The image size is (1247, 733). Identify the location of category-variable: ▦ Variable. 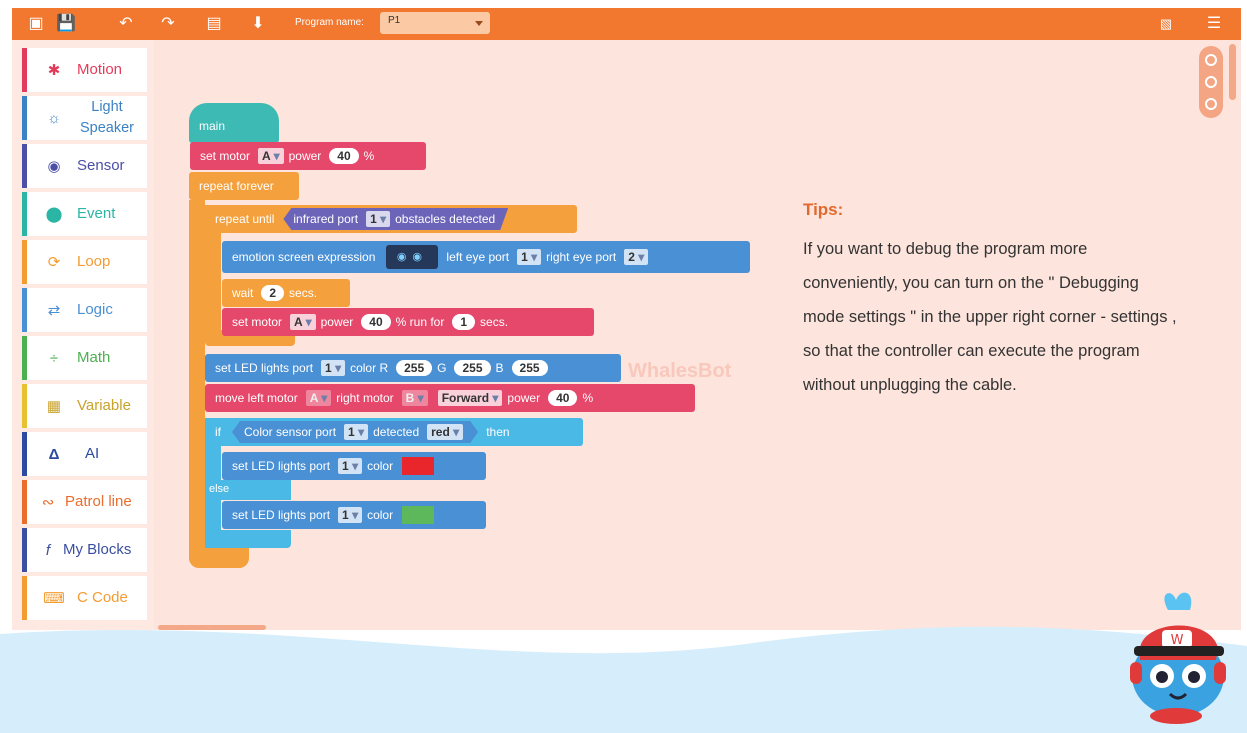
(84, 406).